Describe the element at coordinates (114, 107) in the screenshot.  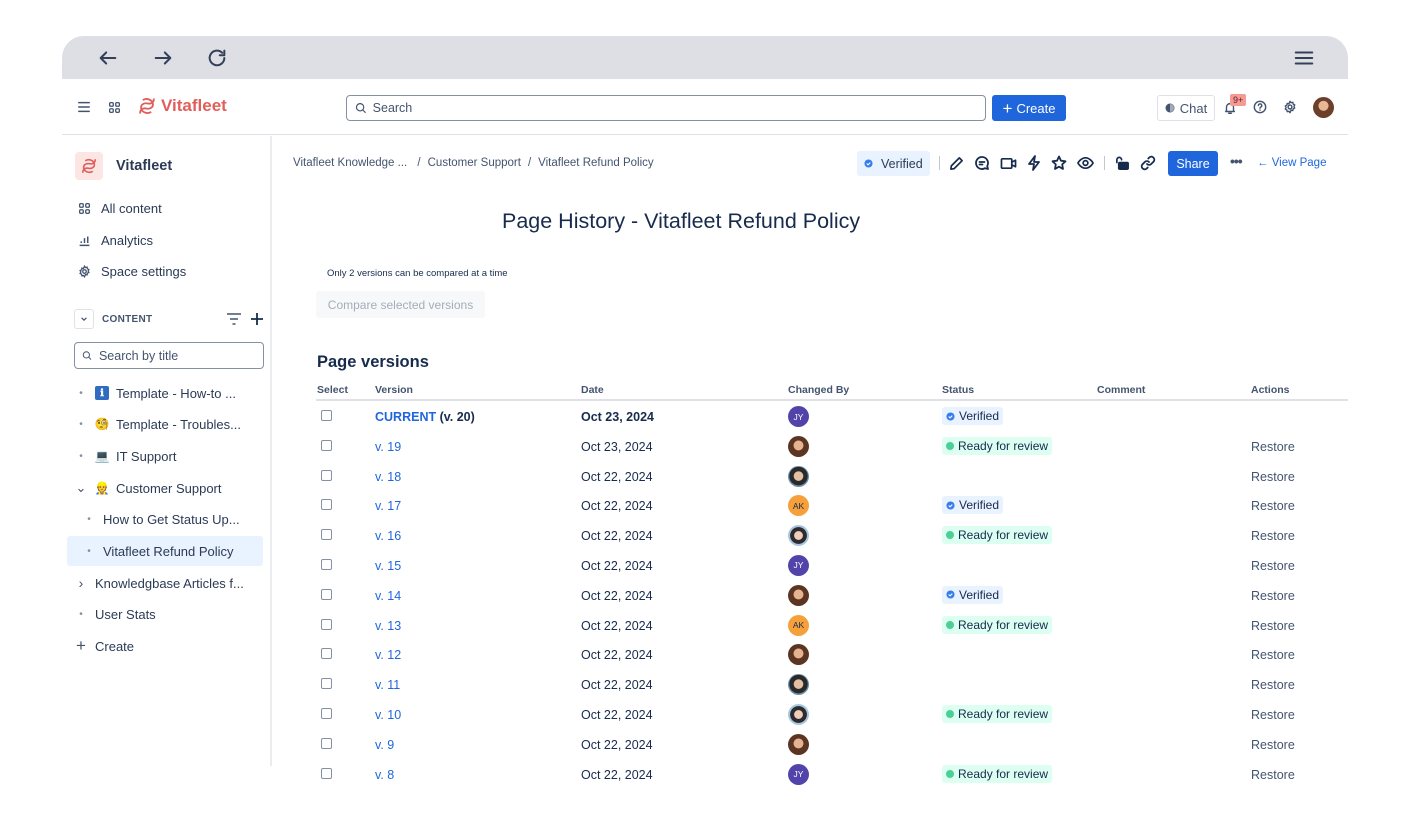
I see `app-switcher-button` at that location.